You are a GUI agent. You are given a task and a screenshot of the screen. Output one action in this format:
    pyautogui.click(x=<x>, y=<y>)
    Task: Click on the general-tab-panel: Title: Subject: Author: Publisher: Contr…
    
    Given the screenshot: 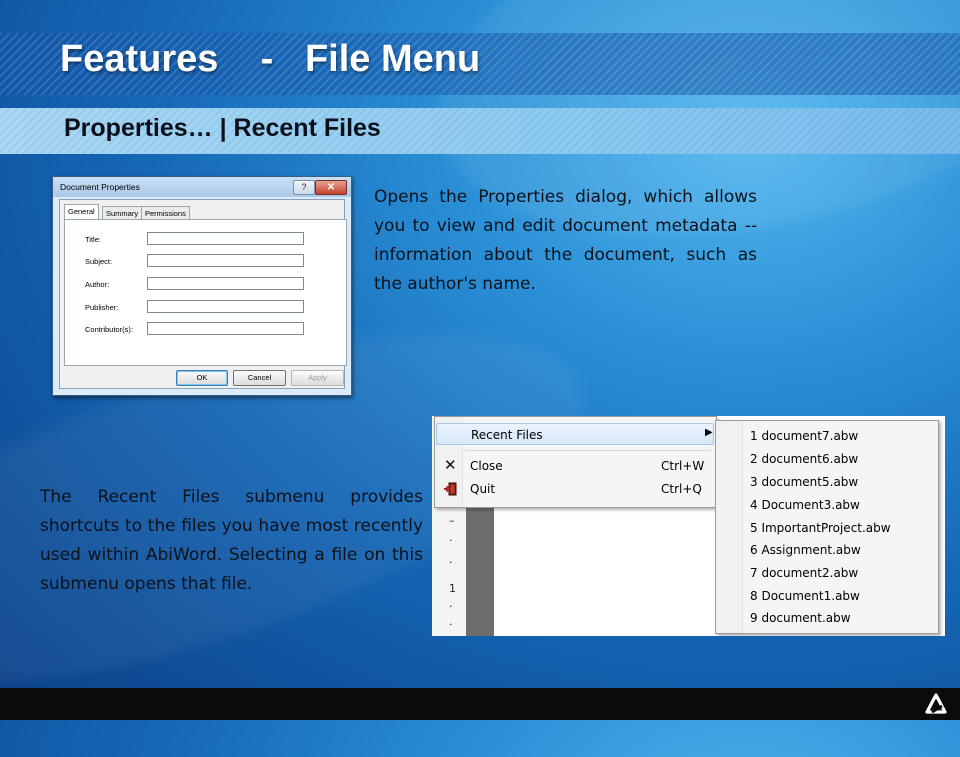 What is the action you would take?
    pyautogui.click(x=205, y=292)
    